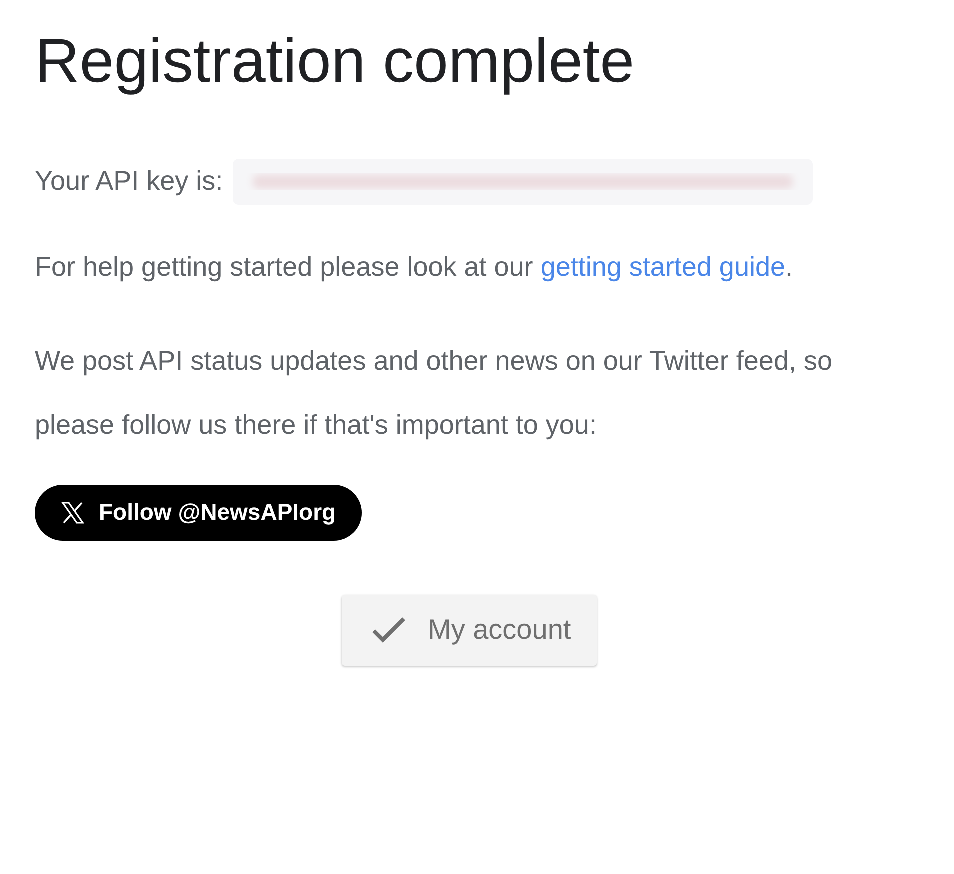 Image resolution: width=954 pixels, height=874 pixels. Describe the element at coordinates (335, 62) in the screenshot. I see `page-title: Registration complete` at that location.